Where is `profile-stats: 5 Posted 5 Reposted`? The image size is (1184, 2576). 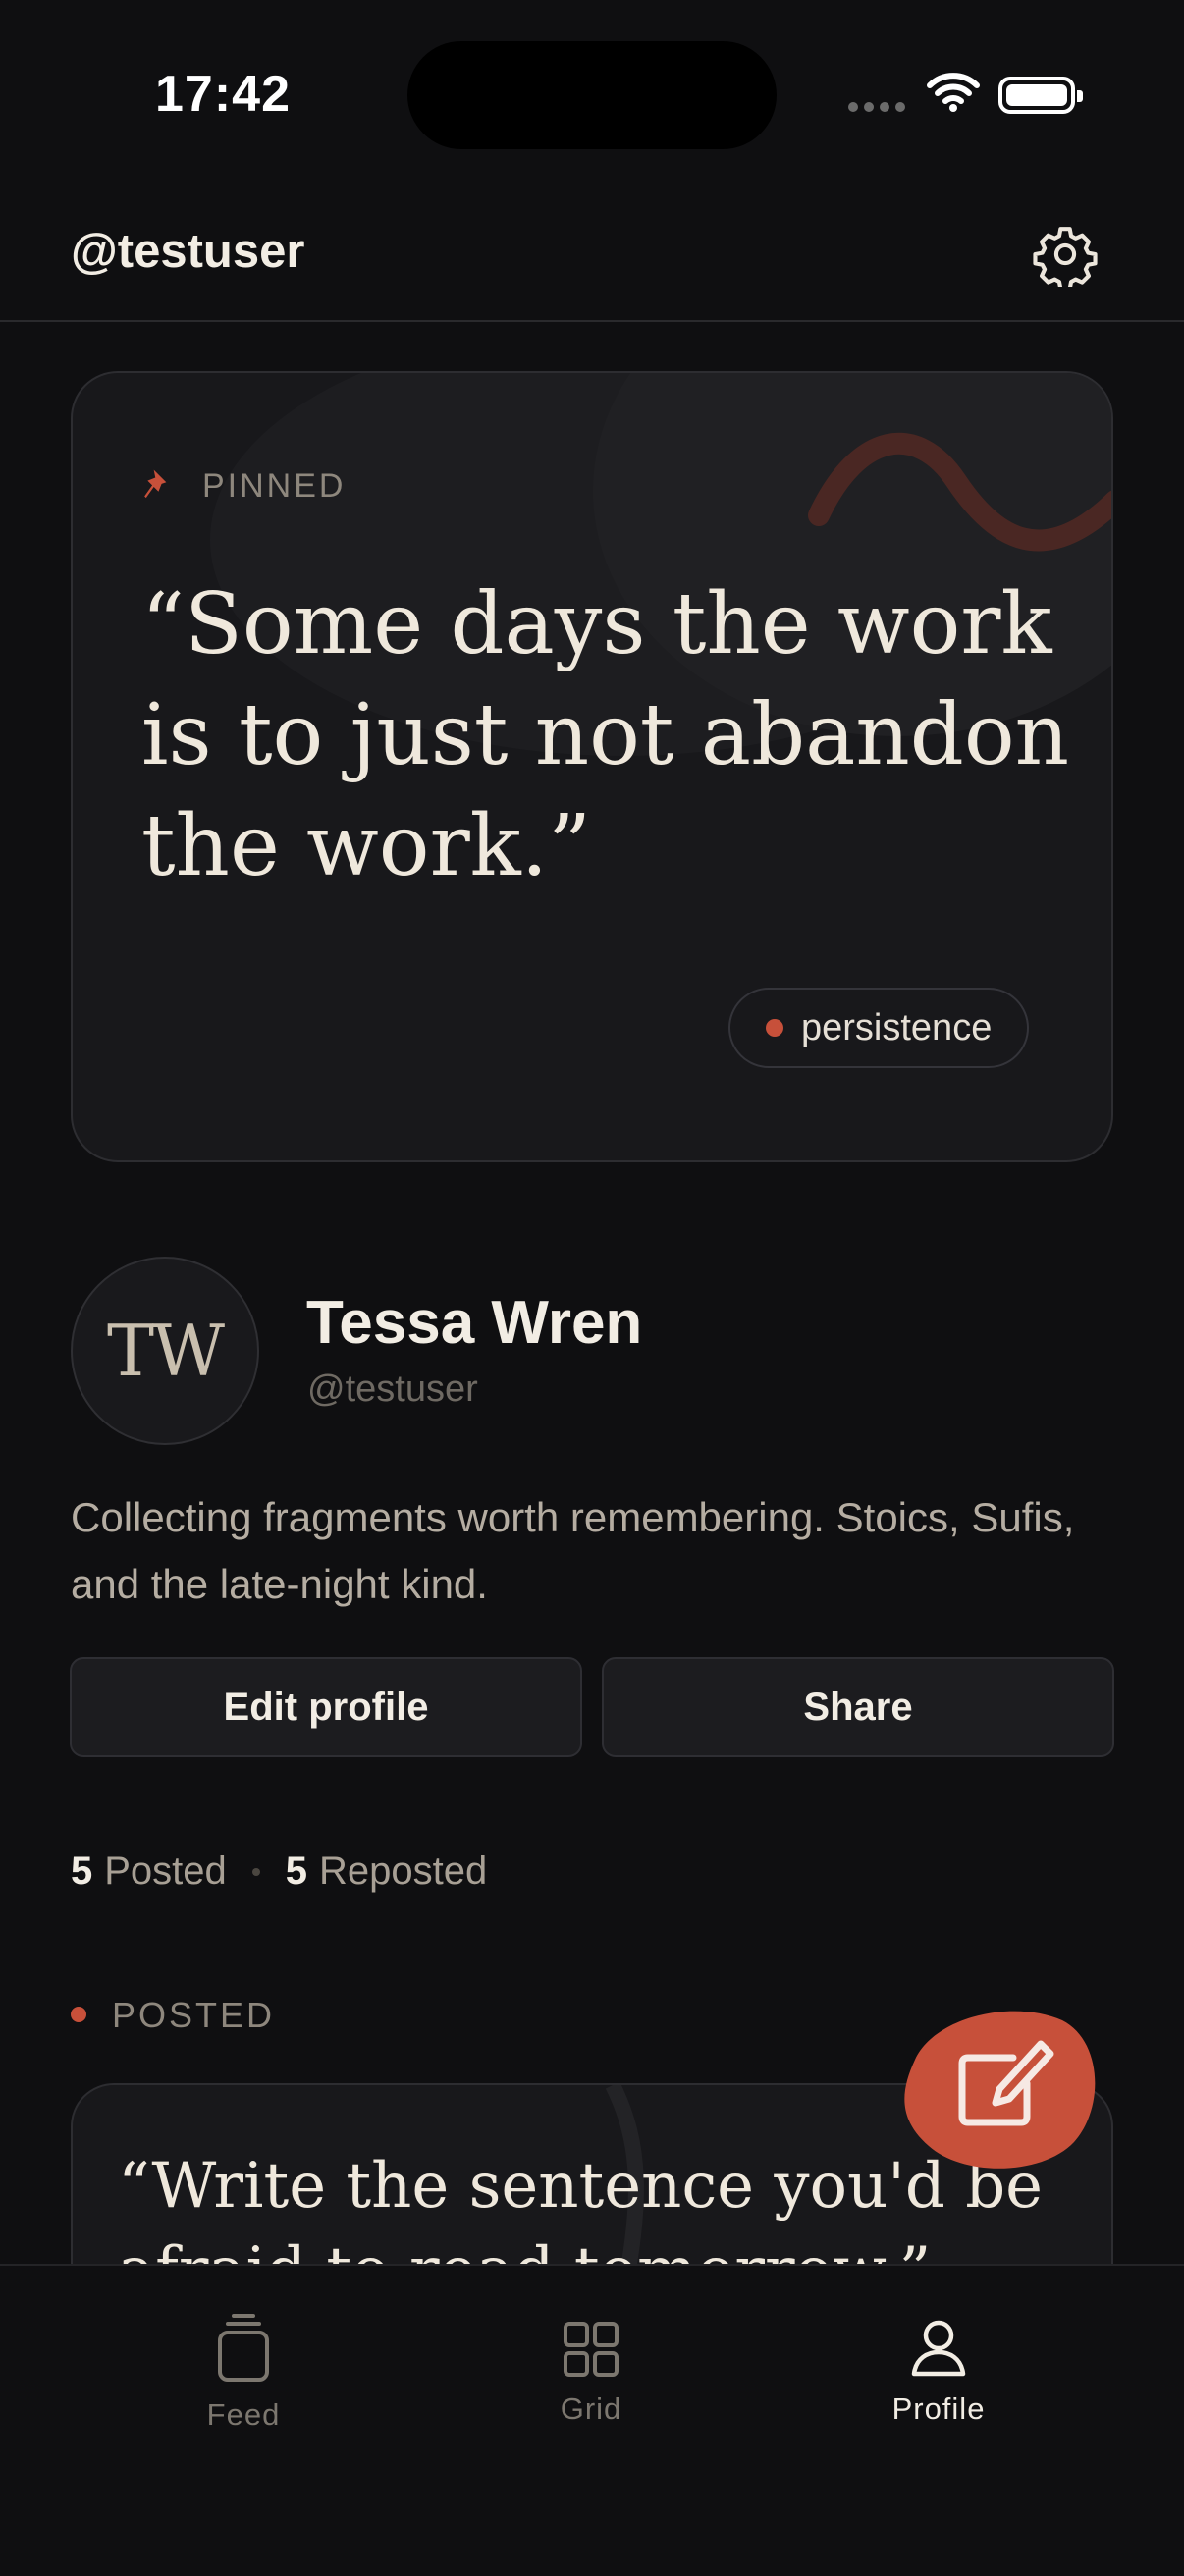 profile-stats: 5 Posted 5 Reposted is located at coordinates (279, 1872).